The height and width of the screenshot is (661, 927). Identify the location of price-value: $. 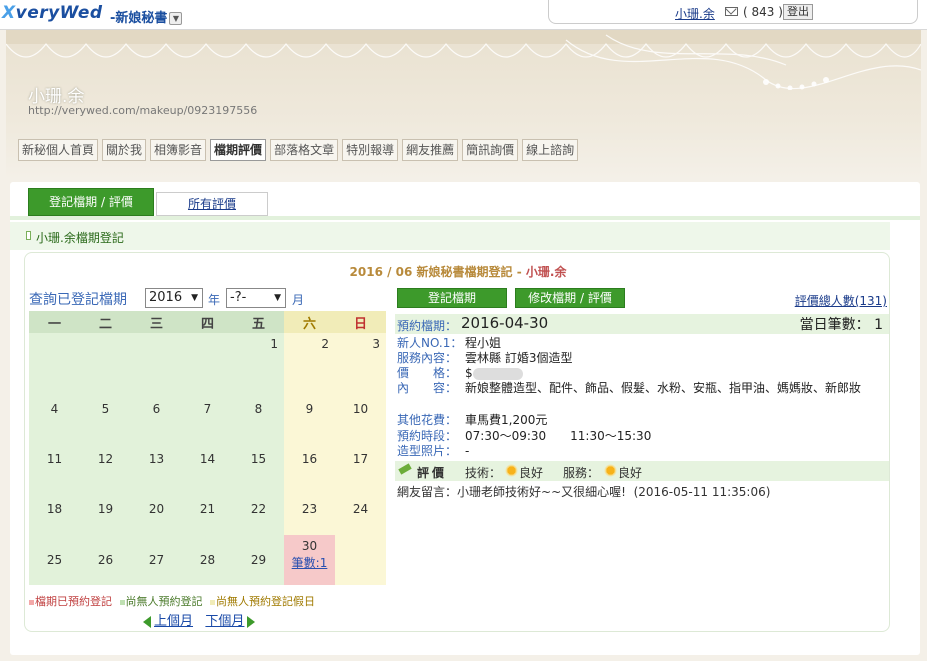
(675, 373).